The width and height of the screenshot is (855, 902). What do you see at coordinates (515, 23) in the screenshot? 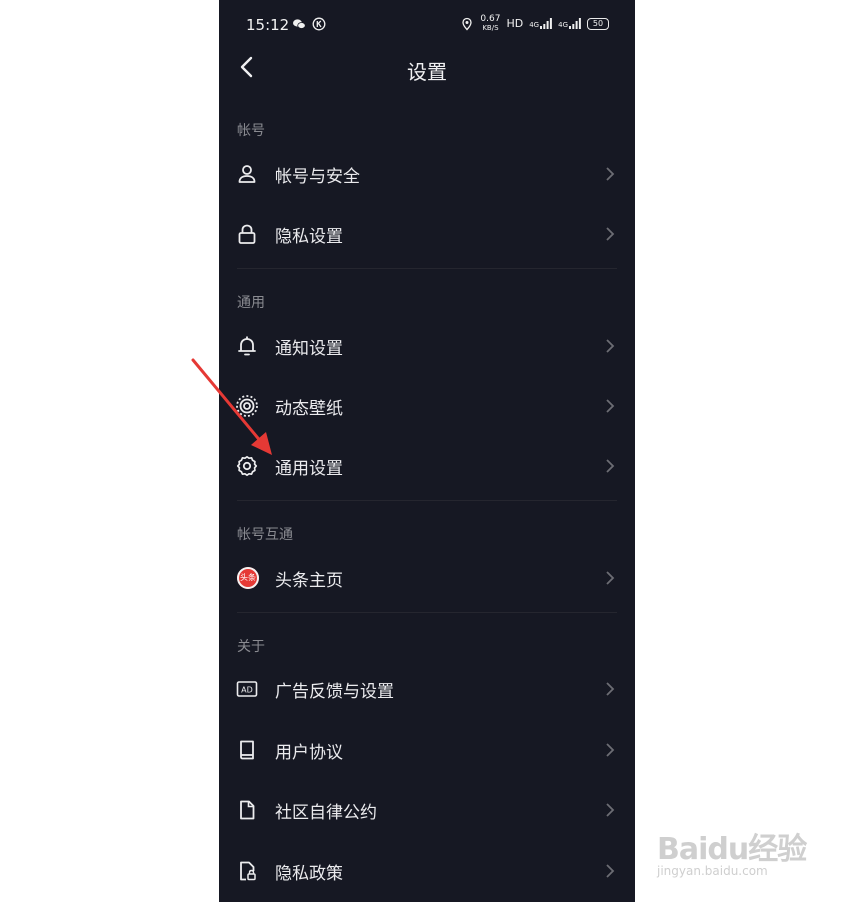
I see `hd-indicator: HD` at bounding box center [515, 23].